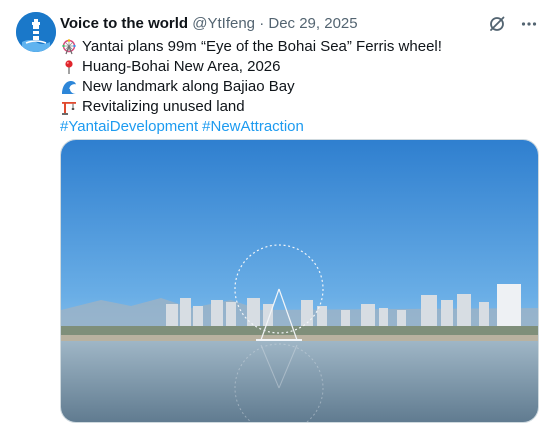  Describe the element at coordinates (253, 127) in the screenshot. I see `hashtag-link: #NewAttraction` at that location.